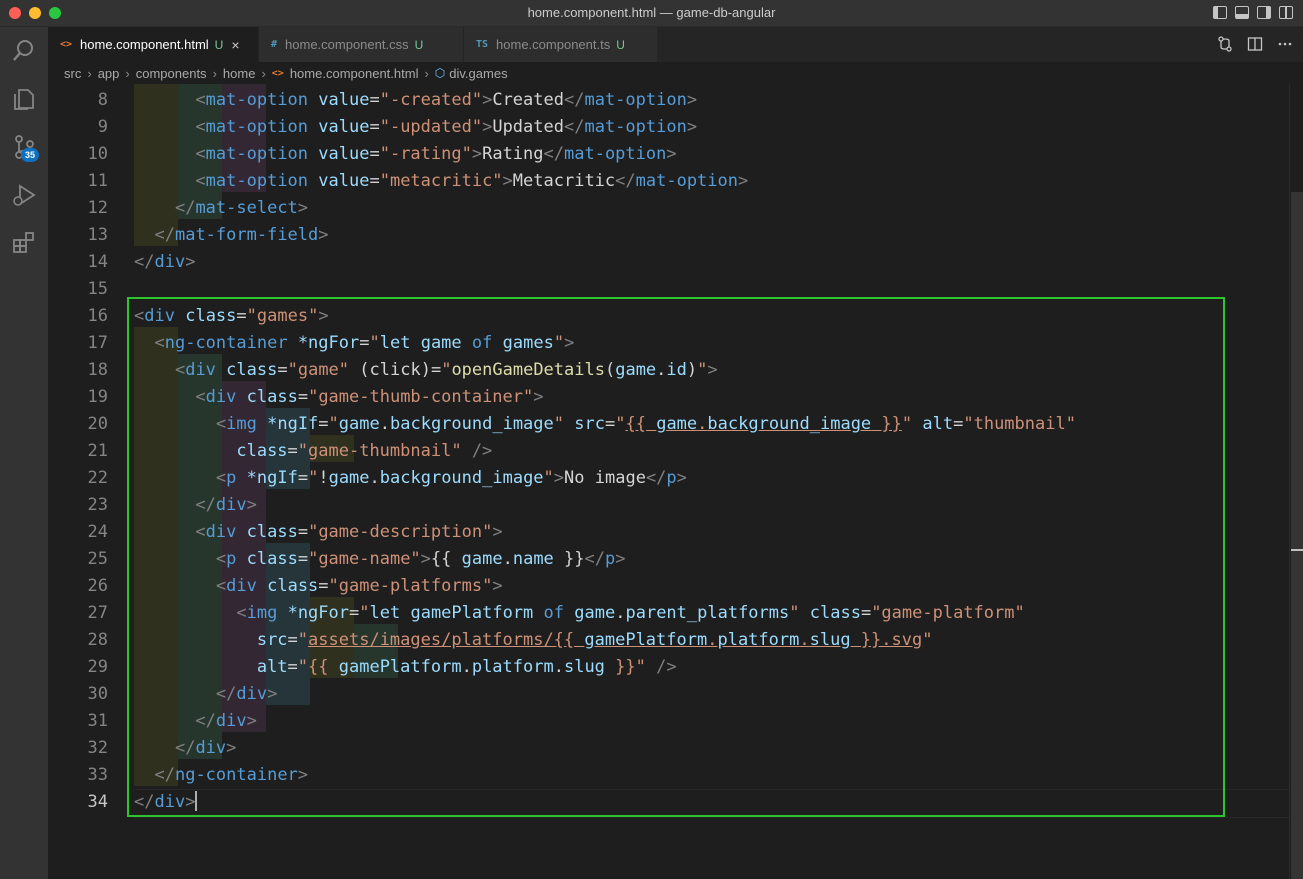 The height and width of the screenshot is (879, 1303). Describe the element at coordinates (97, 424) in the screenshot. I see `line-number: 20` at that location.